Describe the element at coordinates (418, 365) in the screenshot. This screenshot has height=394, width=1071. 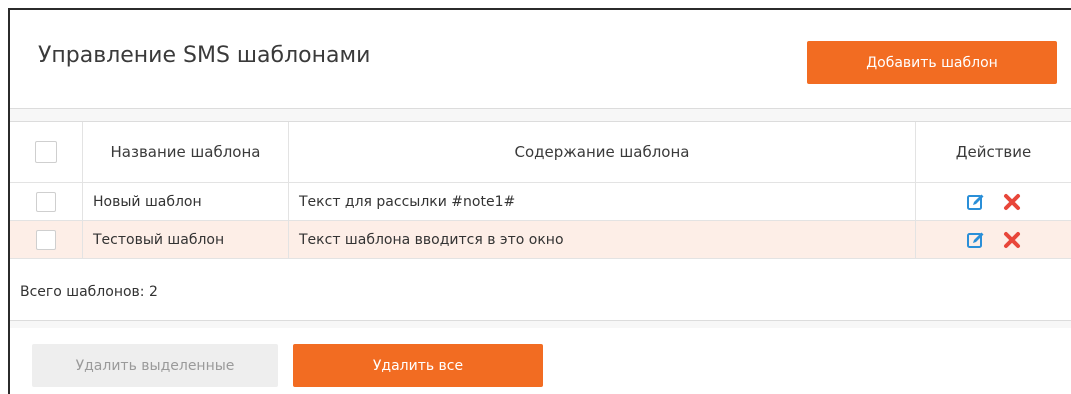
I see `delete-all-button: Удалить все` at that location.